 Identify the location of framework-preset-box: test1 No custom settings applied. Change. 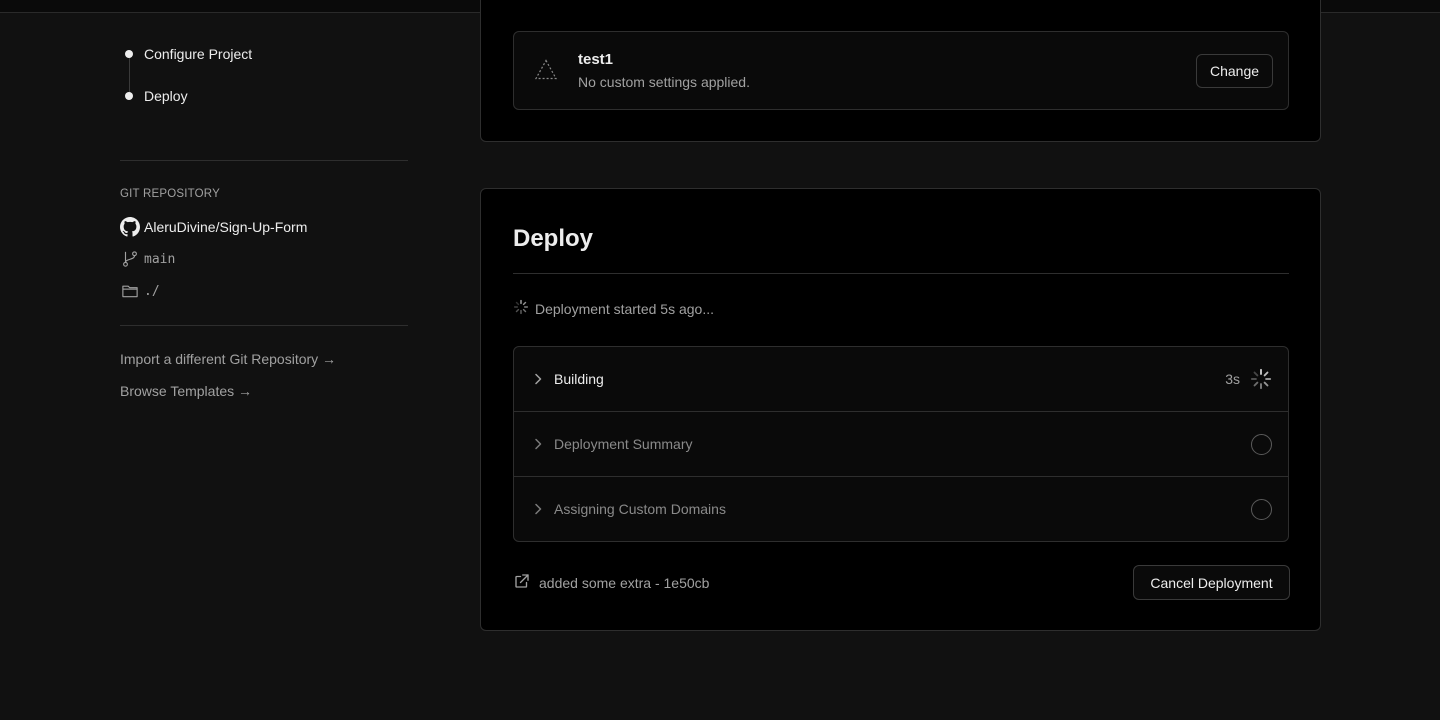
(901, 70).